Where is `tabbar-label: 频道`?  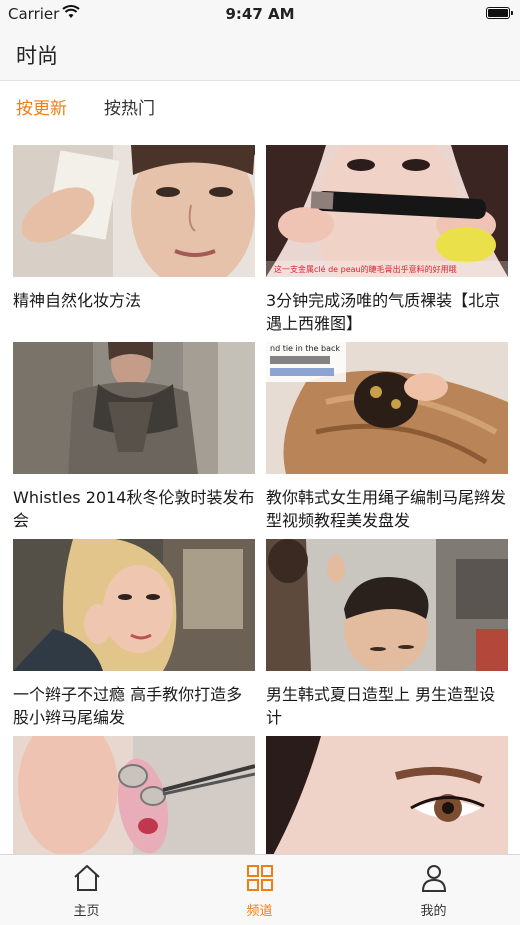
tabbar-label: 频道 is located at coordinates (259, 911).